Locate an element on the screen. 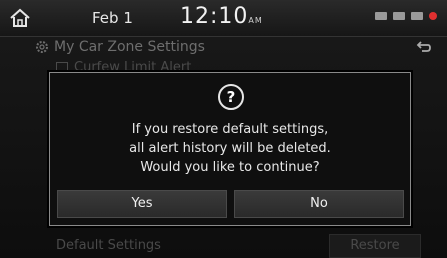 The width and height of the screenshot is (447, 258). dialog-message-line3: Would you like to continue? is located at coordinates (230, 167).